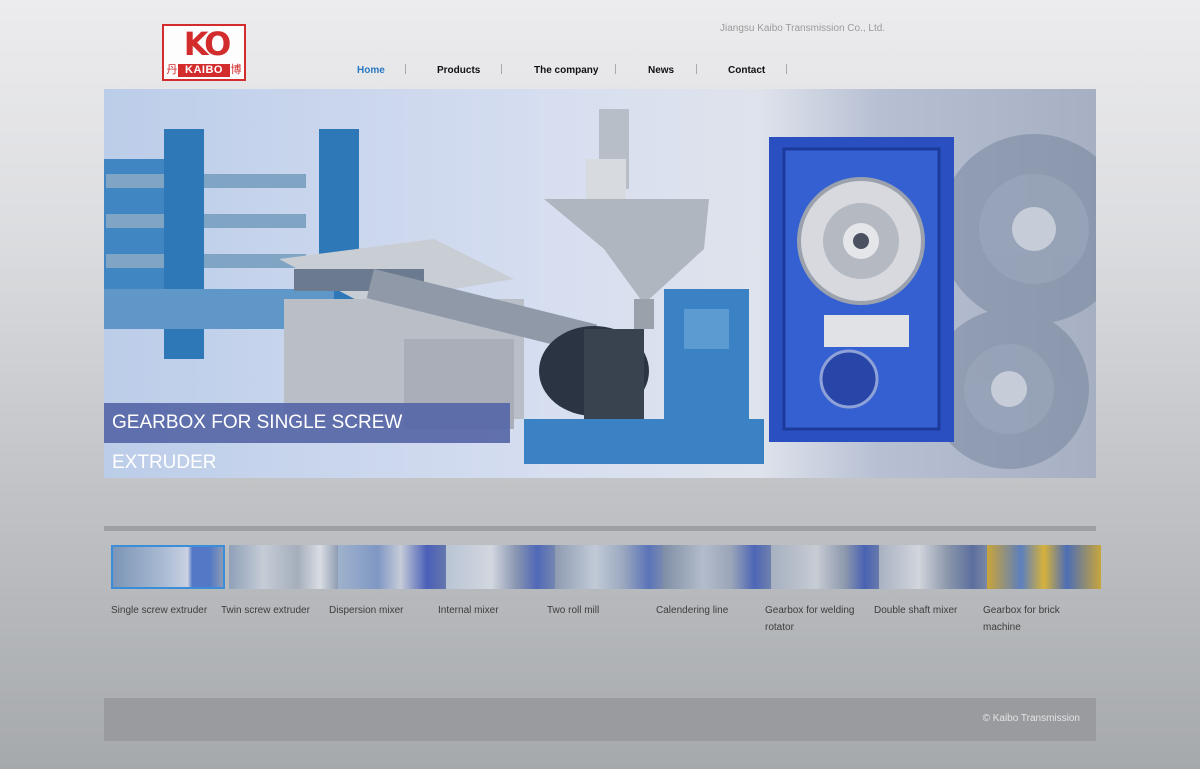 This screenshot has width=1200, height=769. What do you see at coordinates (168, 567) in the screenshot?
I see `thumb-single-screw-extruder` at bounding box center [168, 567].